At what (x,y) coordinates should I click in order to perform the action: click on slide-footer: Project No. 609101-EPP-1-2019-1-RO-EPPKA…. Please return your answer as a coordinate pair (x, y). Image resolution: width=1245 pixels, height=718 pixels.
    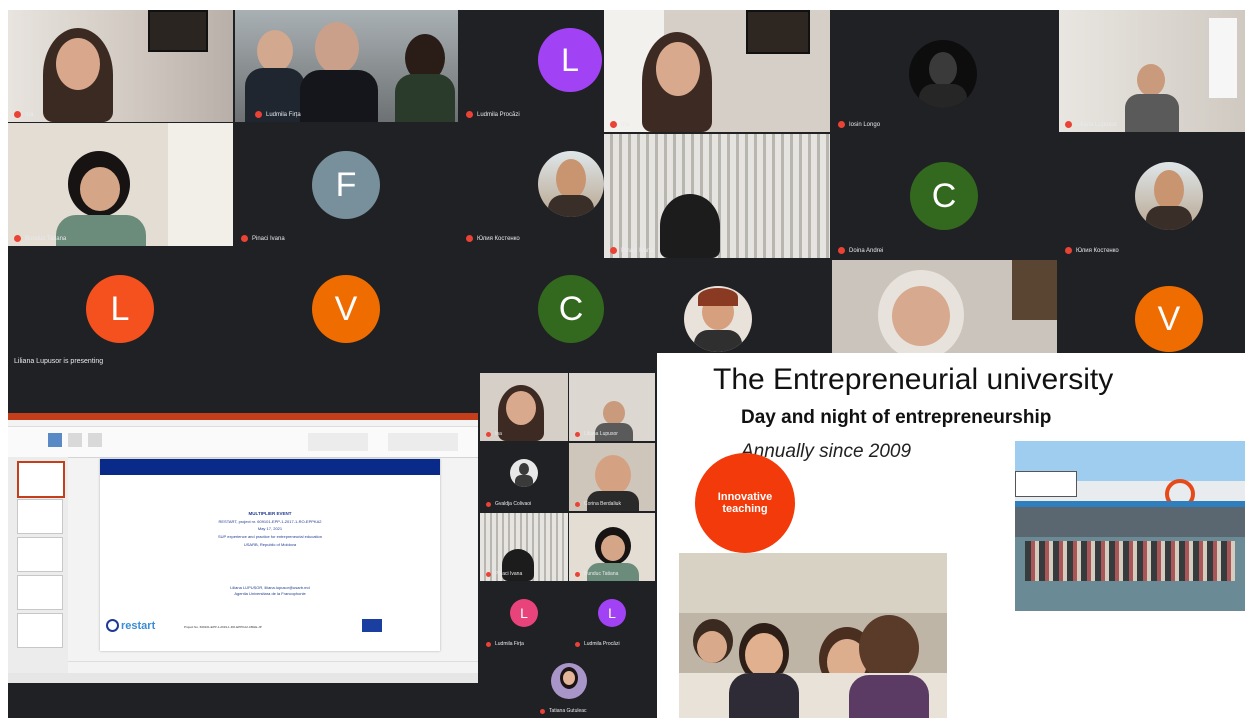
    Looking at the image, I should click on (223, 627).